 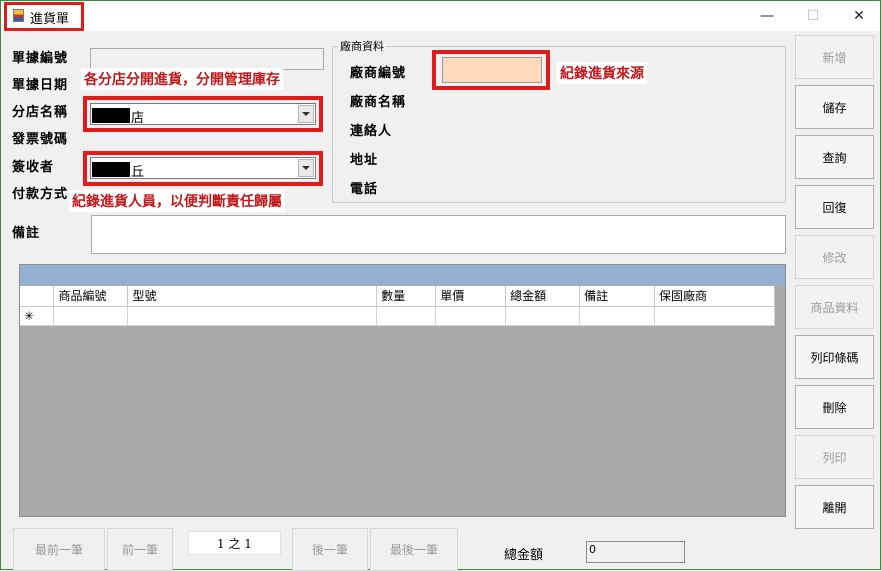 What do you see at coordinates (834, 357) in the screenshot?
I see `print-barcode-button: 列印條碼` at bounding box center [834, 357].